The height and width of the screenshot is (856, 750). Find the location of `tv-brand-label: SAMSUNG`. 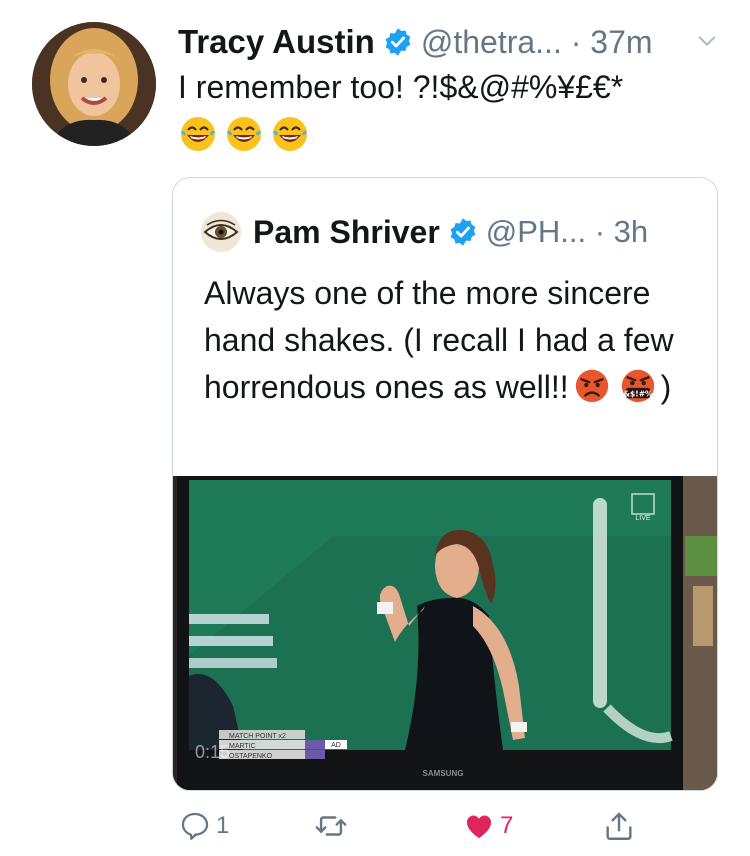

tv-brand-label: SAMSUNG is located at coordinates (443, 773).